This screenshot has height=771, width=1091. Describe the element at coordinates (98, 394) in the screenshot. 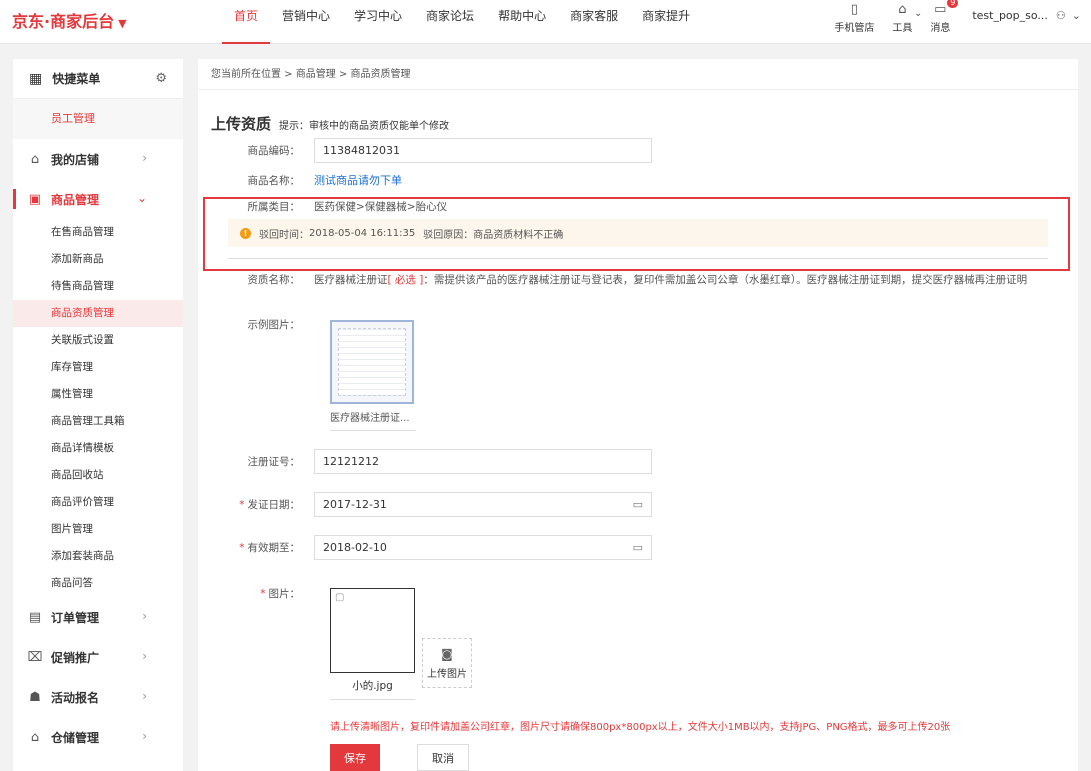

I see `sidebar-item-attributes: 属性管理` at that location.